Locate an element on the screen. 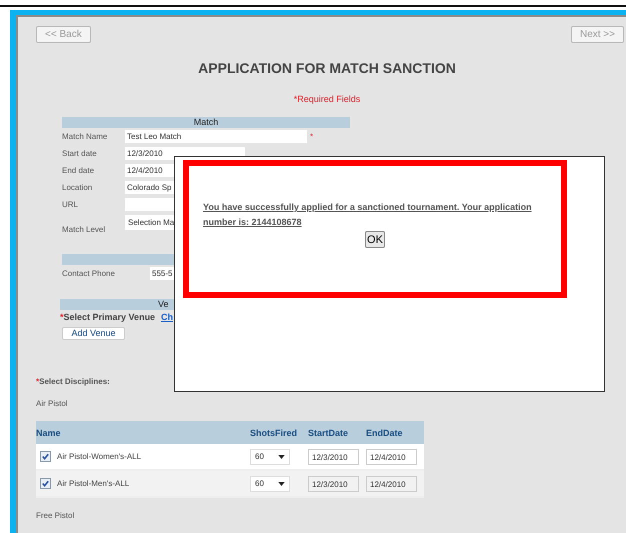 The width and height of the screenshot is (626, 533). field-label: Contact Phone is located at coordinates (89, 273).